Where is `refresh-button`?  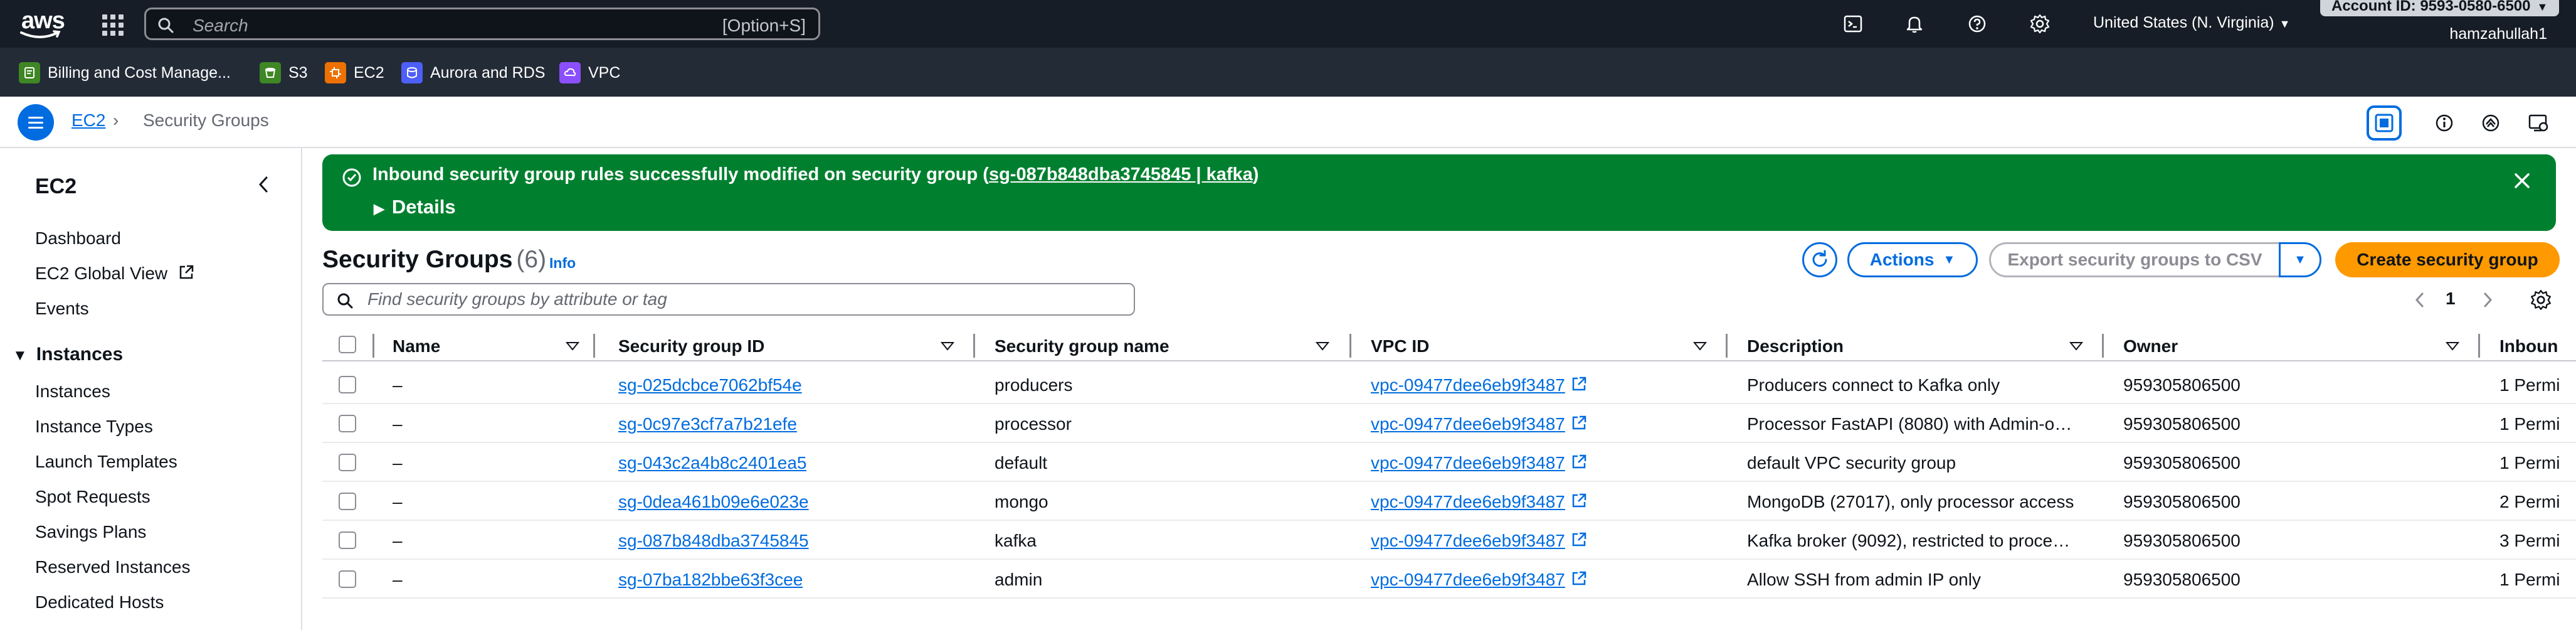 refresh-button is located at coordinates (1819, 259).